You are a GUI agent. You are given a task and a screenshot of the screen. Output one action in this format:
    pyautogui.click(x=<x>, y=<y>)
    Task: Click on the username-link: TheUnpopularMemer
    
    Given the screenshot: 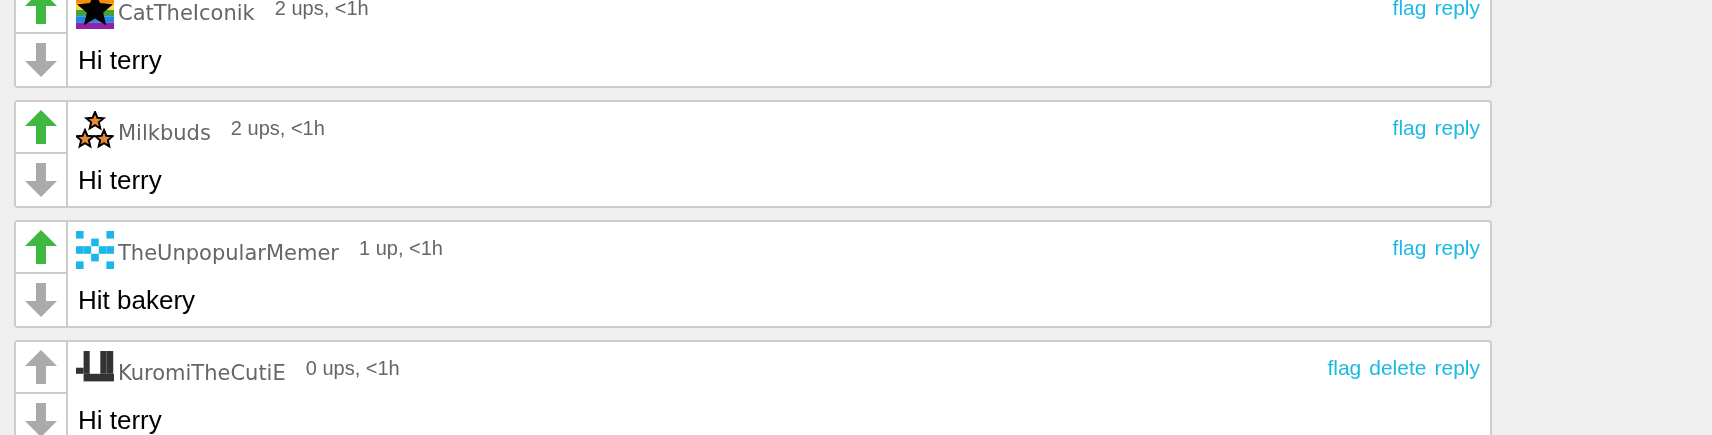 What is the action you would take?
    pyautogui.click(x=228, y=253)
    